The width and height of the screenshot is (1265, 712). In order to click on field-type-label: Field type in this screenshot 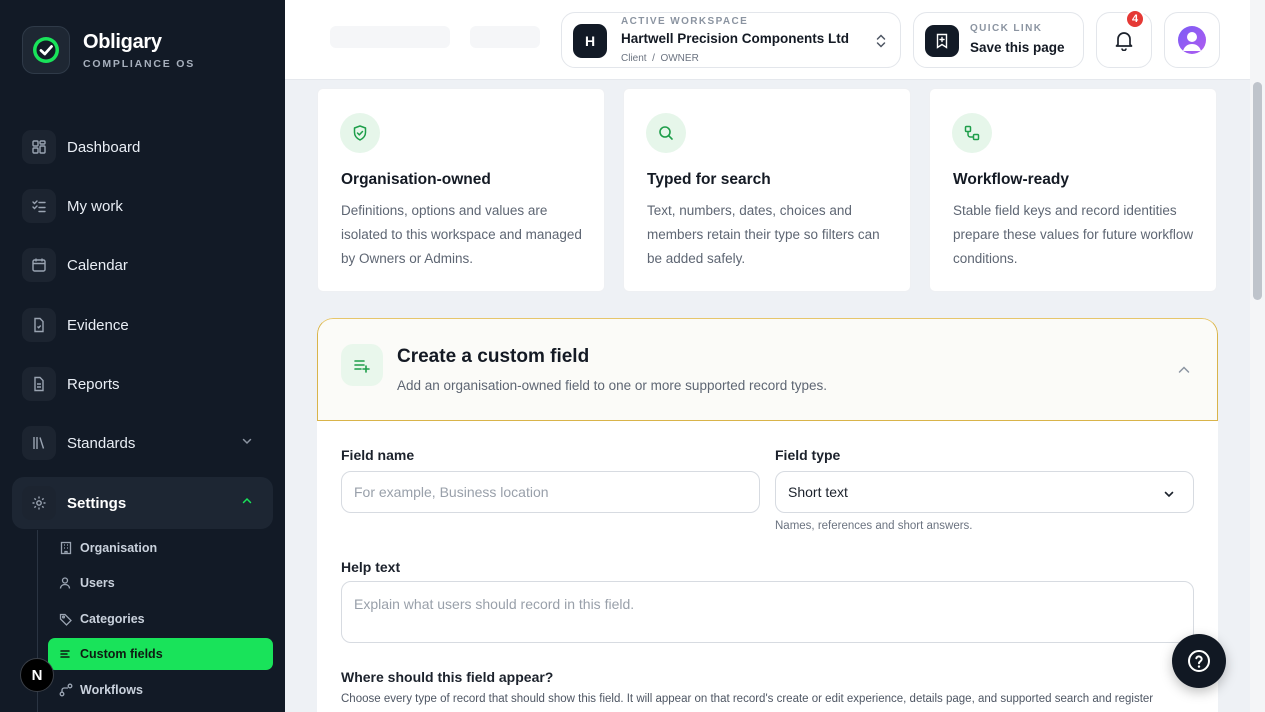, I will do `click(808, 455)`.